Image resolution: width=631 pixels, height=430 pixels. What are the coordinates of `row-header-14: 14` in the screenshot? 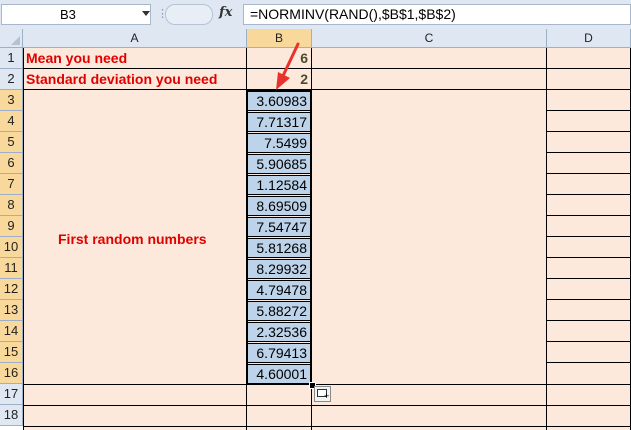 It's located at (11, 331).